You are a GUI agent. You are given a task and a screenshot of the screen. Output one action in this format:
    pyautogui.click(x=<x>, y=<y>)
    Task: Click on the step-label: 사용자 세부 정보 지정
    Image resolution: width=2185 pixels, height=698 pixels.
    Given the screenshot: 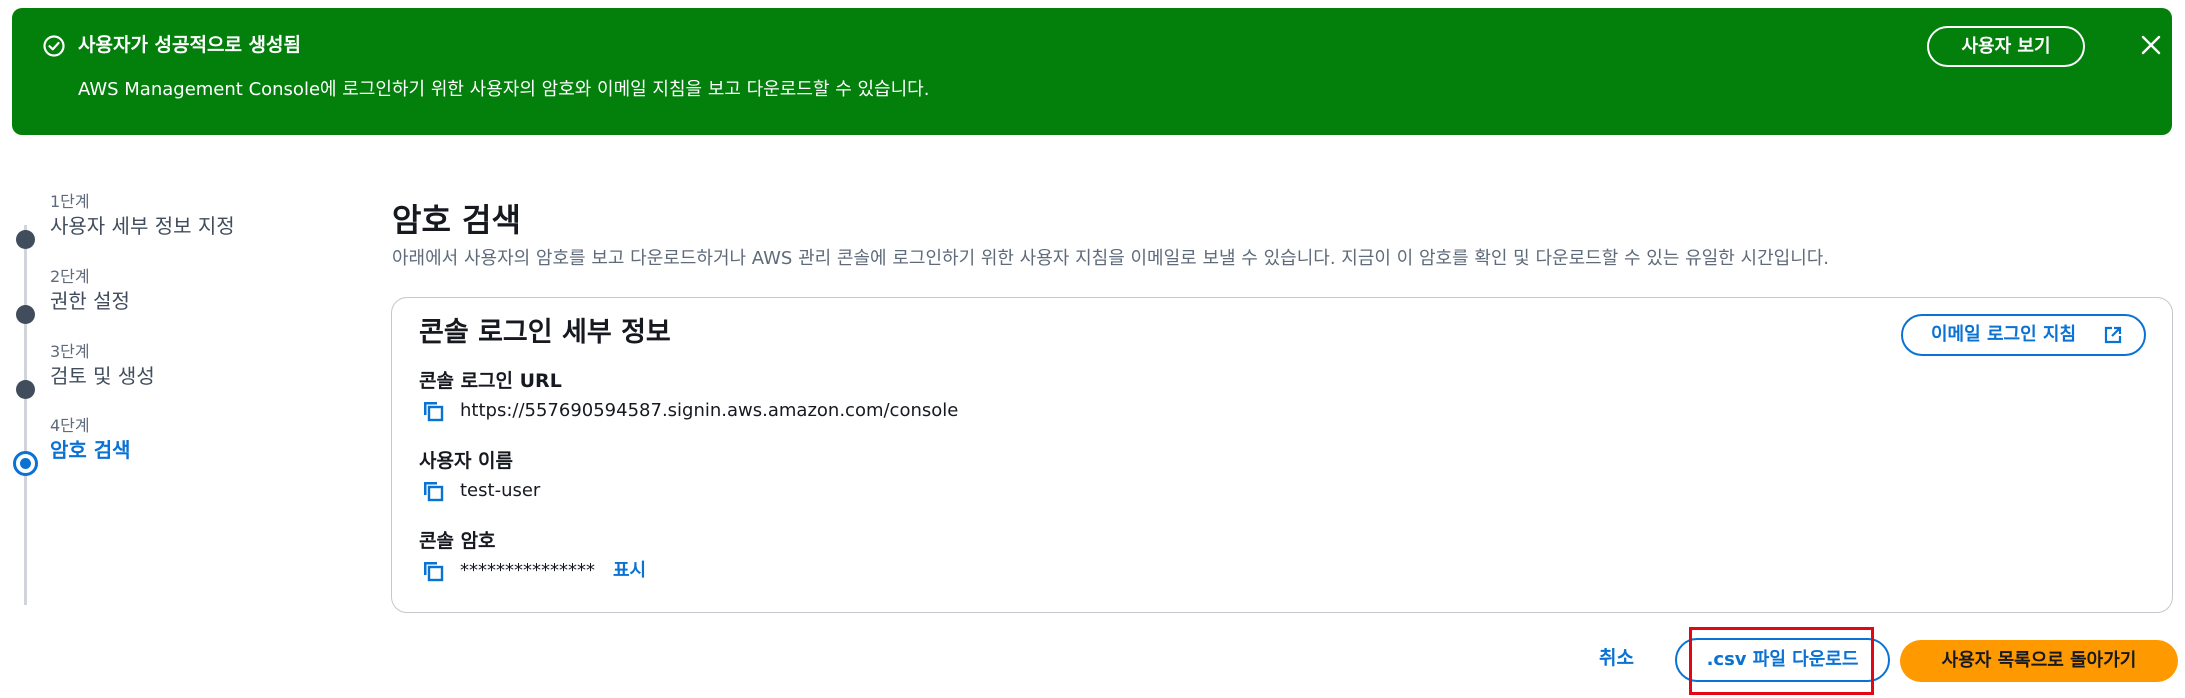 What is the action you would take?
    pyautogui.click(x=142, y=226)
    